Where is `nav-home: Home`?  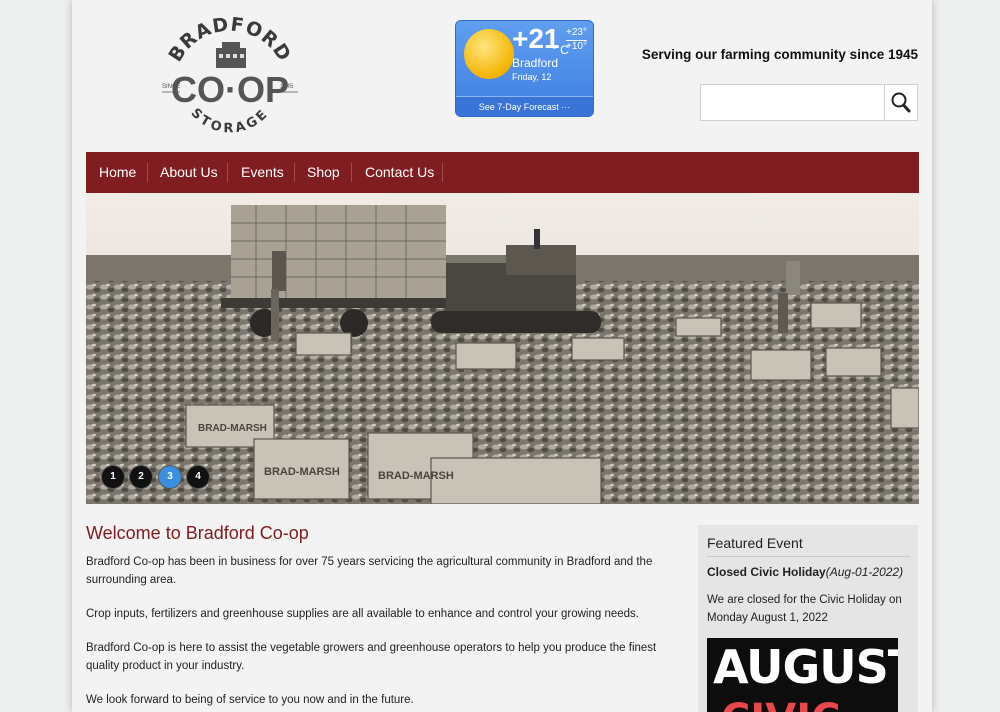 nav-home: Home is located at coordinates (117, 172).